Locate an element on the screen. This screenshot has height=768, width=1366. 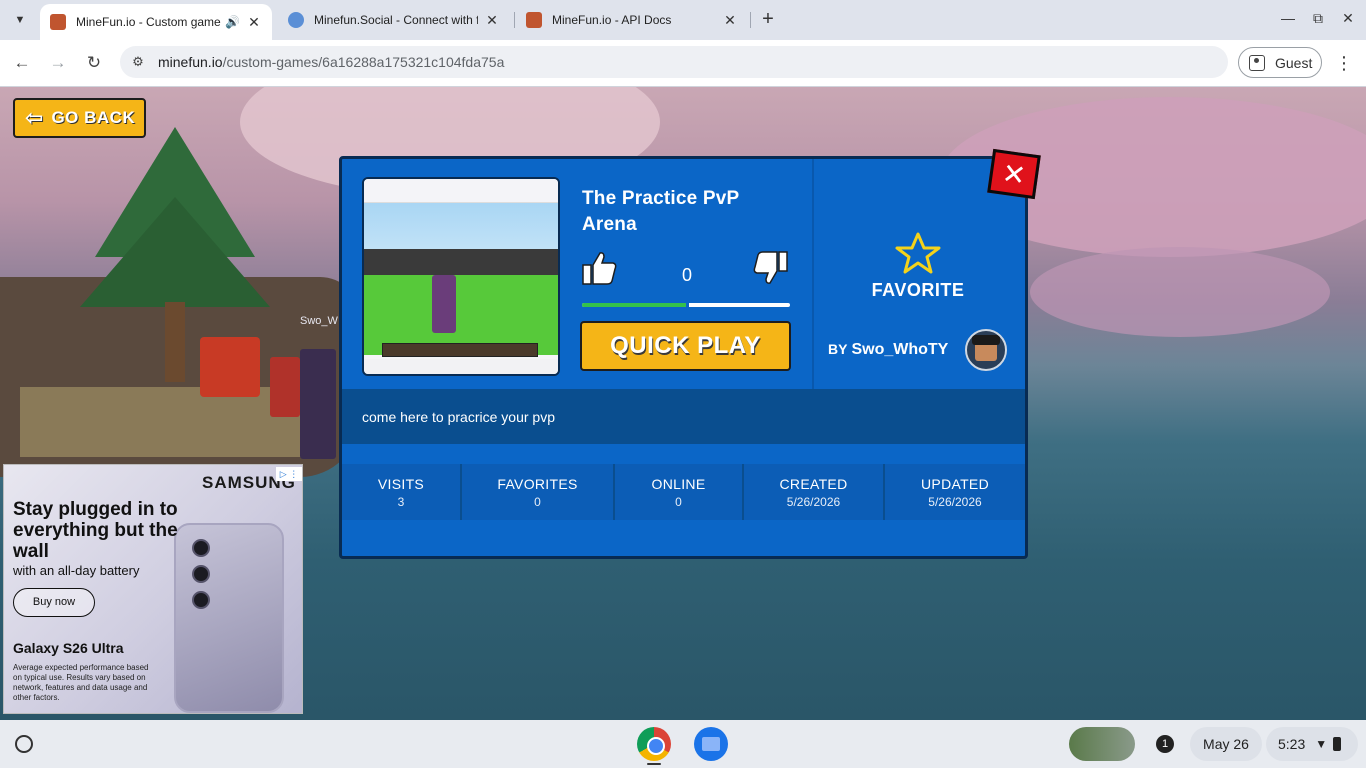
ad-buy-now-button: Buy now is located at coordinates (54, 602).